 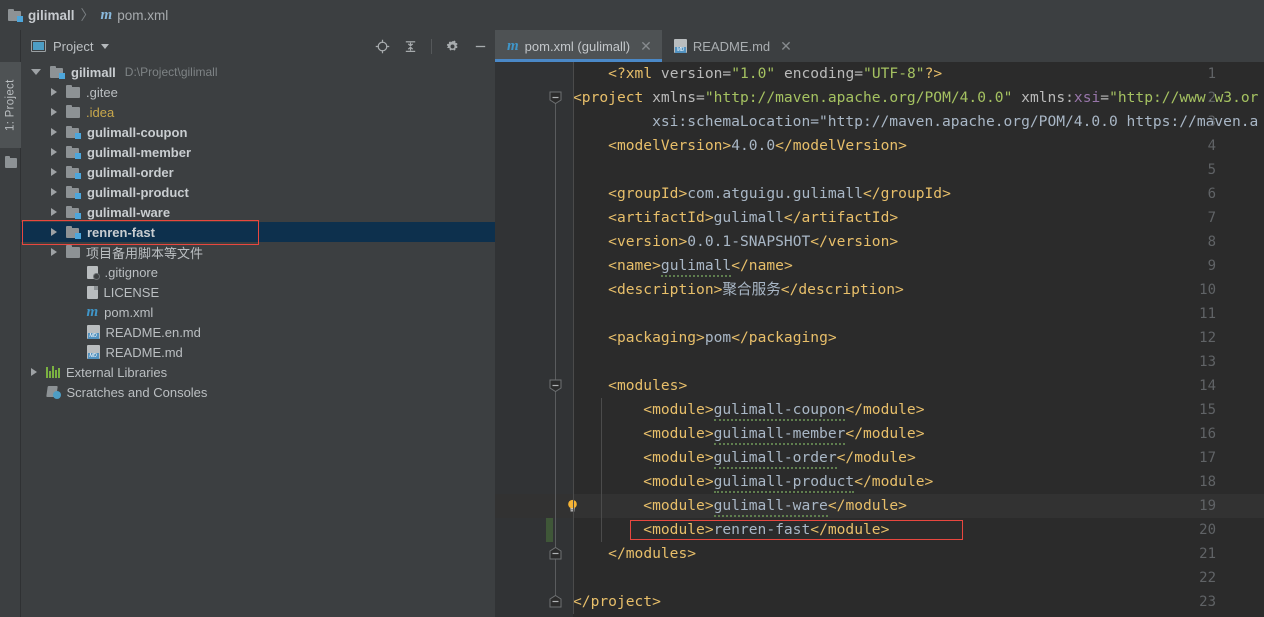 What do you see at coordinates (258, 352) in the screenshot?
I see `tree-item-readme-md: MD README.md` at bounding box center [258, 352].